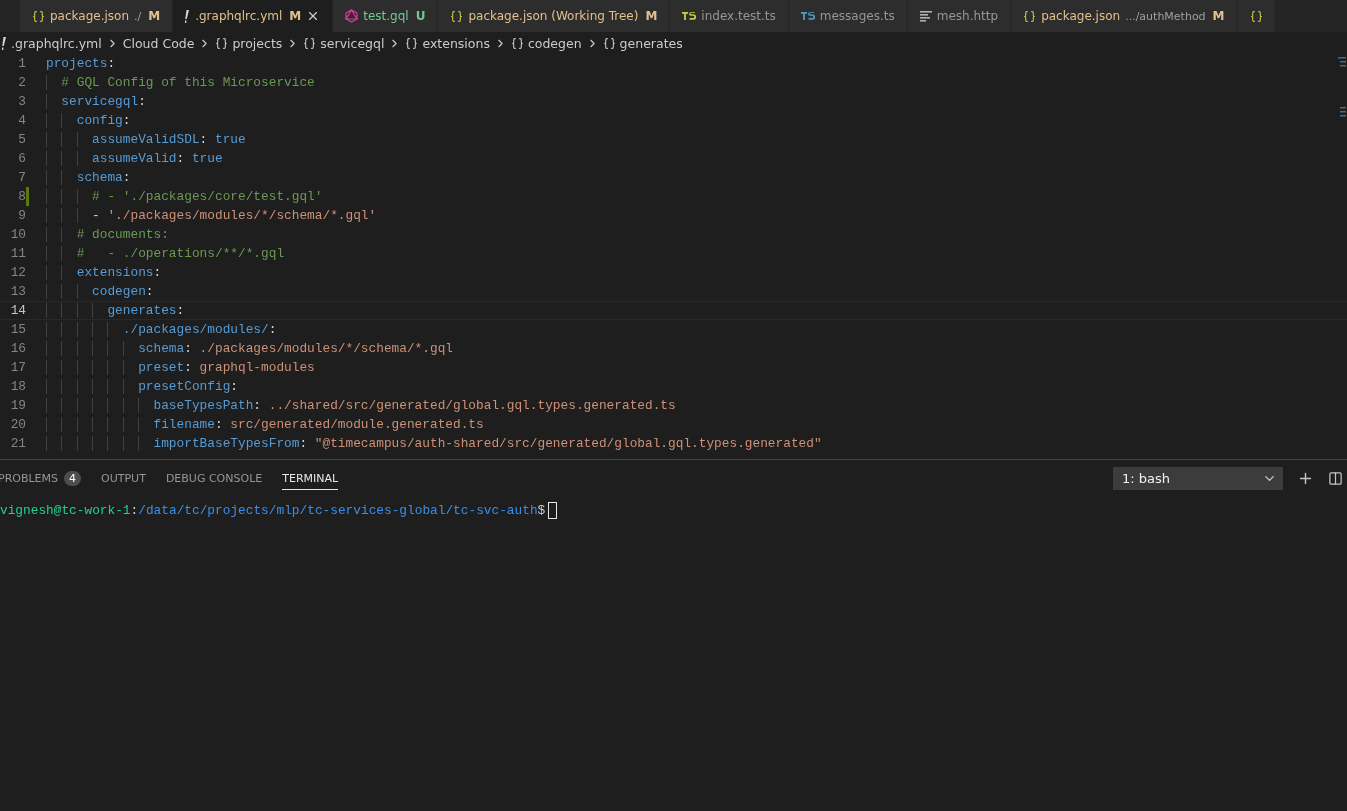 The width and height of the screenshot is (1347, 811). I want to click on code-line: assumeValidSDL: true, so click(146, 139).